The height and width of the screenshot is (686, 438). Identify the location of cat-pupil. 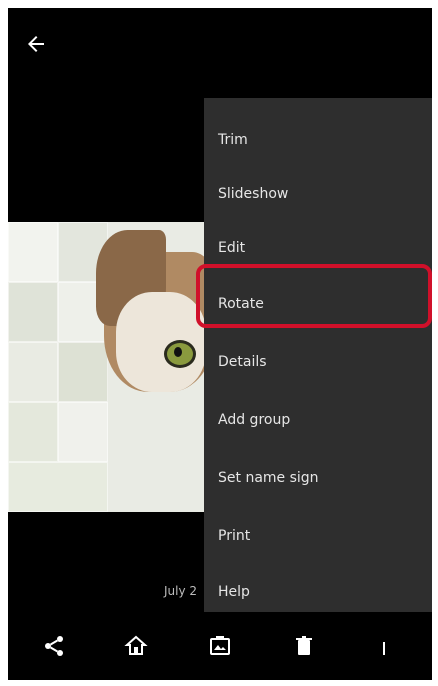
(178, 352).